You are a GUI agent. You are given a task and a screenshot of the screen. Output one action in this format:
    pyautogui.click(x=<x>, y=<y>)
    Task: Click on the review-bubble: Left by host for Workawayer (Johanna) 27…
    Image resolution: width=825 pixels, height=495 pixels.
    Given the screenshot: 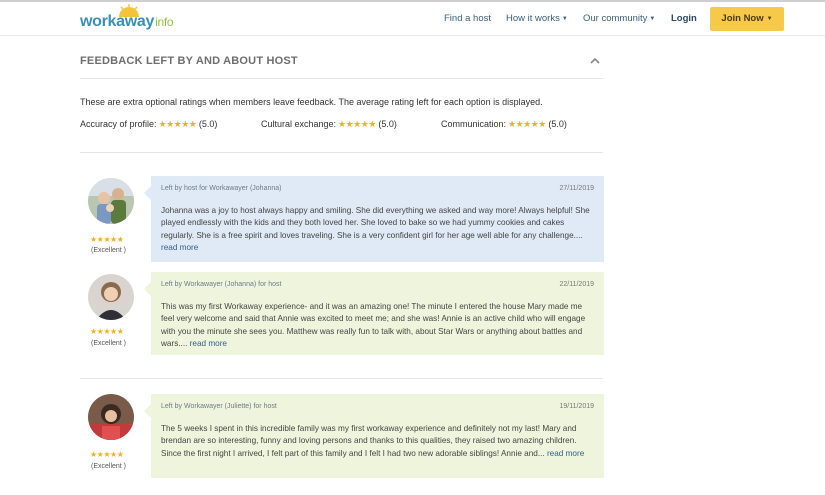 What is the action you would take?
    pyautogui.click(x=374, y=219)
    